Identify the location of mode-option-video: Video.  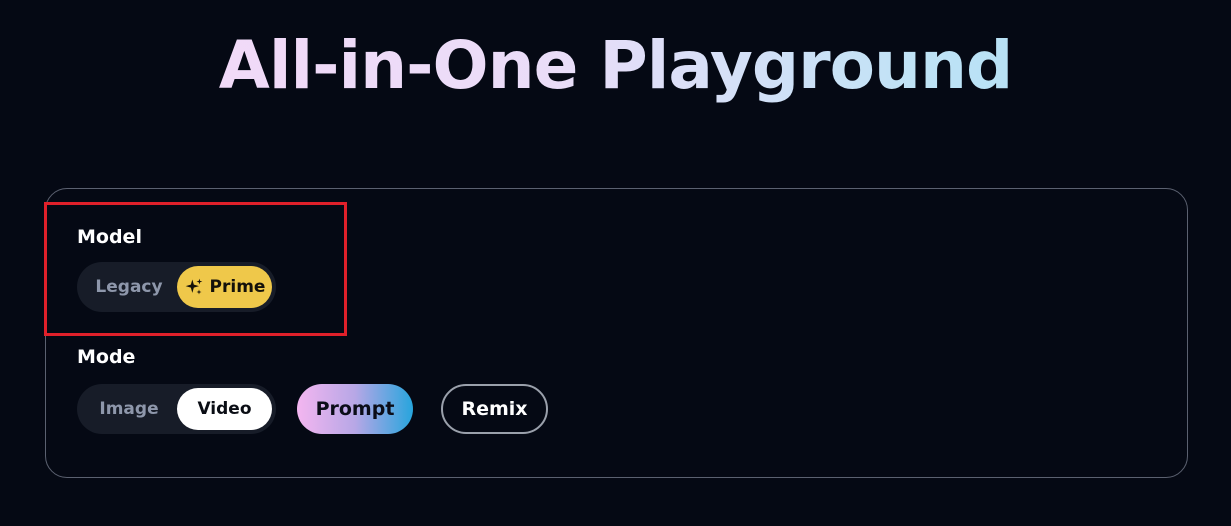
(224, 409).